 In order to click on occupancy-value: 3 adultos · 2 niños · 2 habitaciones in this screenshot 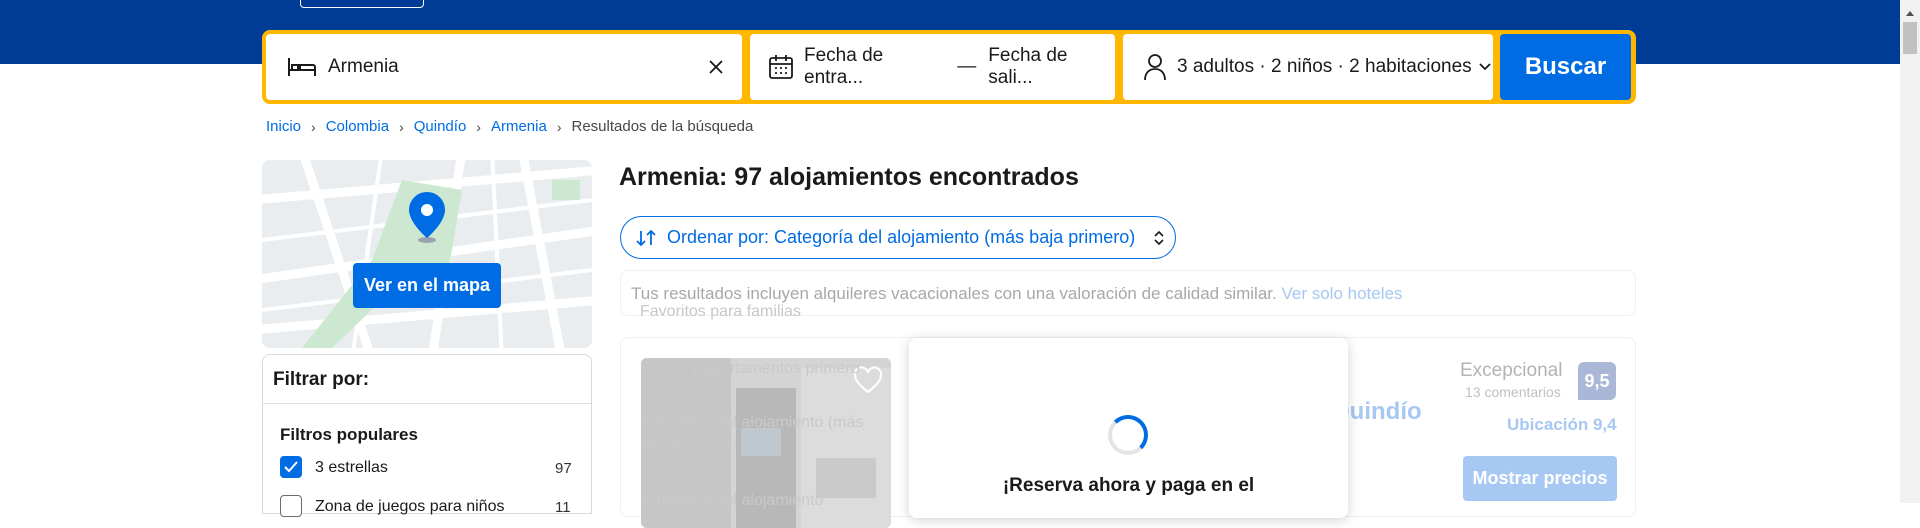, I will do `click(1324, 66)`.